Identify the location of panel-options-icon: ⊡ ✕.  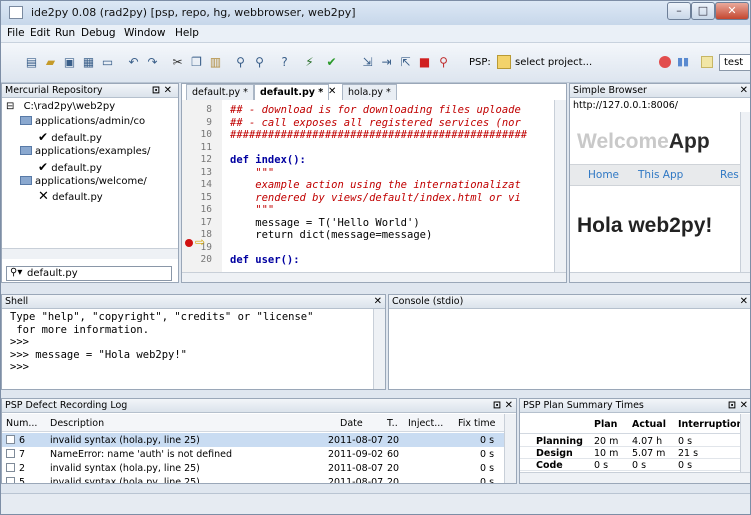
(162, 90).